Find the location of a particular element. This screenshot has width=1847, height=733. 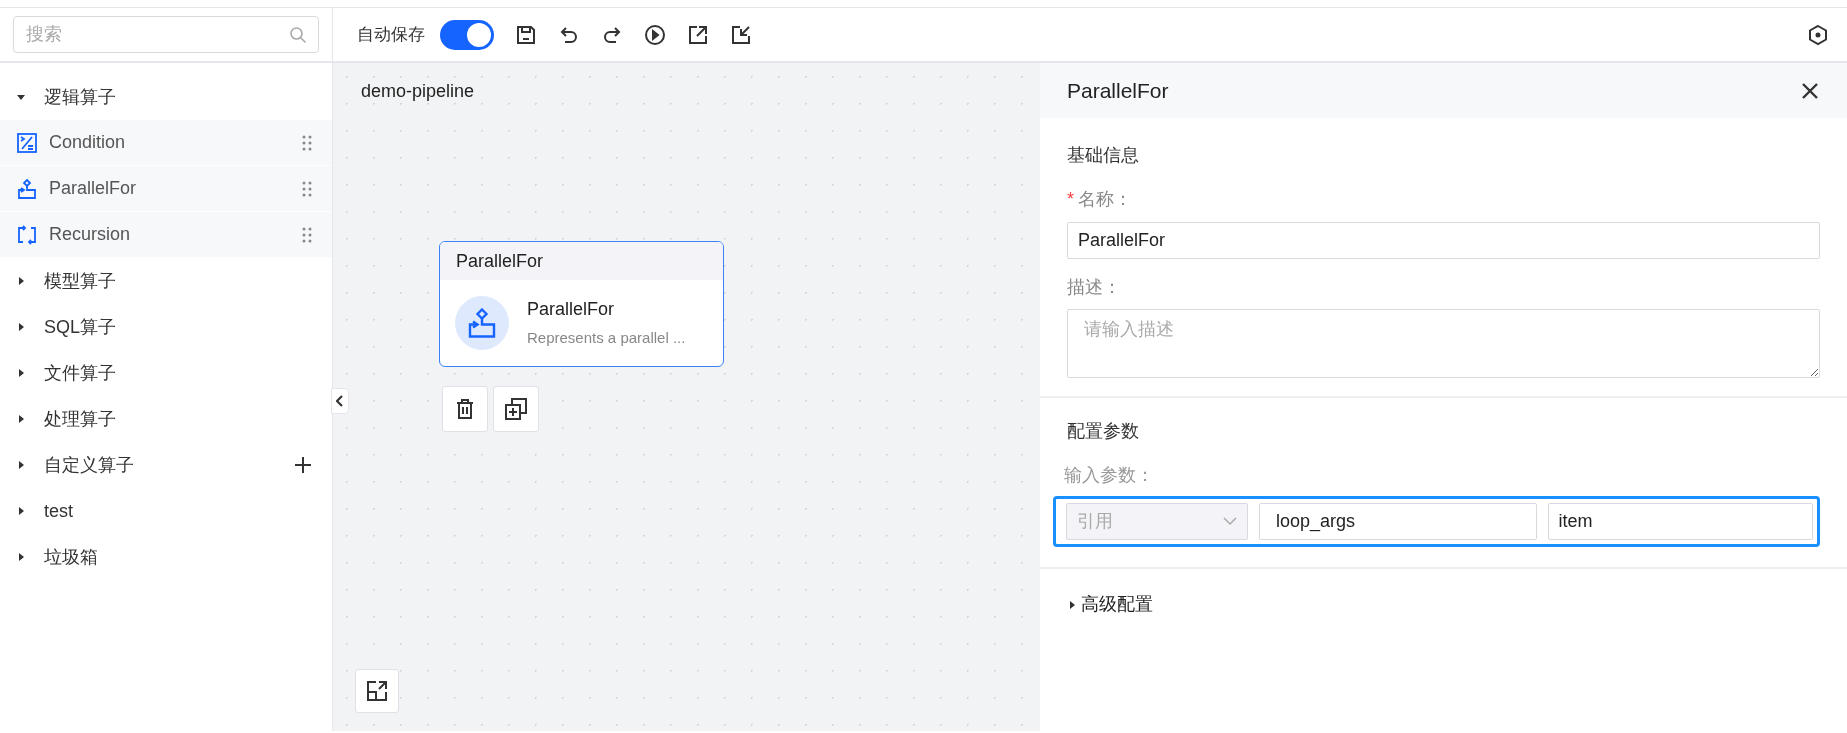

import-icon is located at coordinates (741, 34).